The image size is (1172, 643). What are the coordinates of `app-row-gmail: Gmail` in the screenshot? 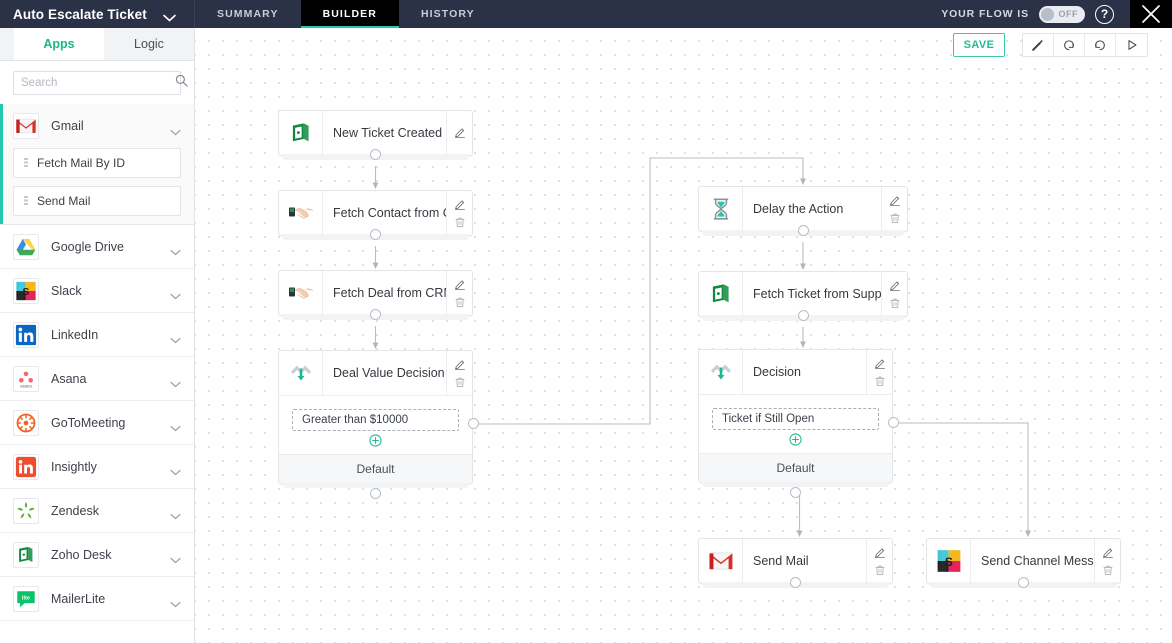 It's located at (97, 126).